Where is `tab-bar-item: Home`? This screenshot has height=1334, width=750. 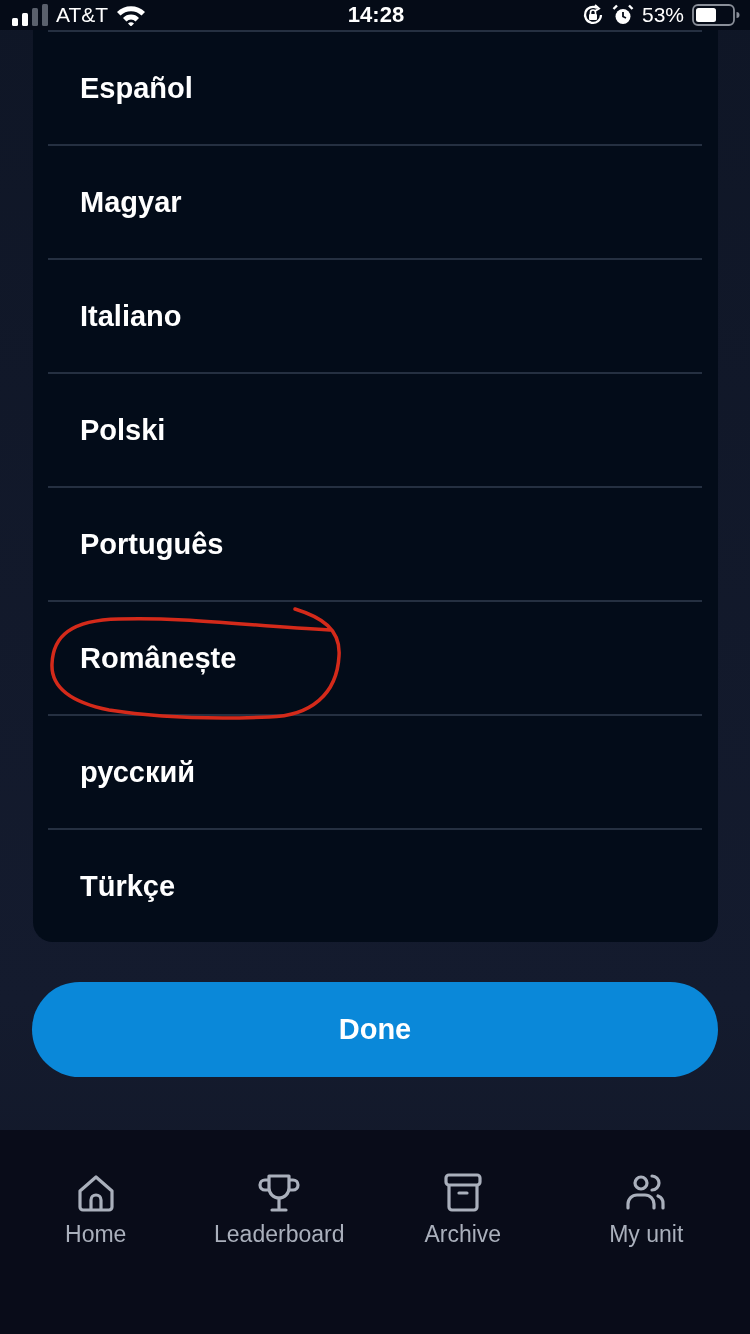 tab-bar-item: Home is located at coordinates (96, 1200).